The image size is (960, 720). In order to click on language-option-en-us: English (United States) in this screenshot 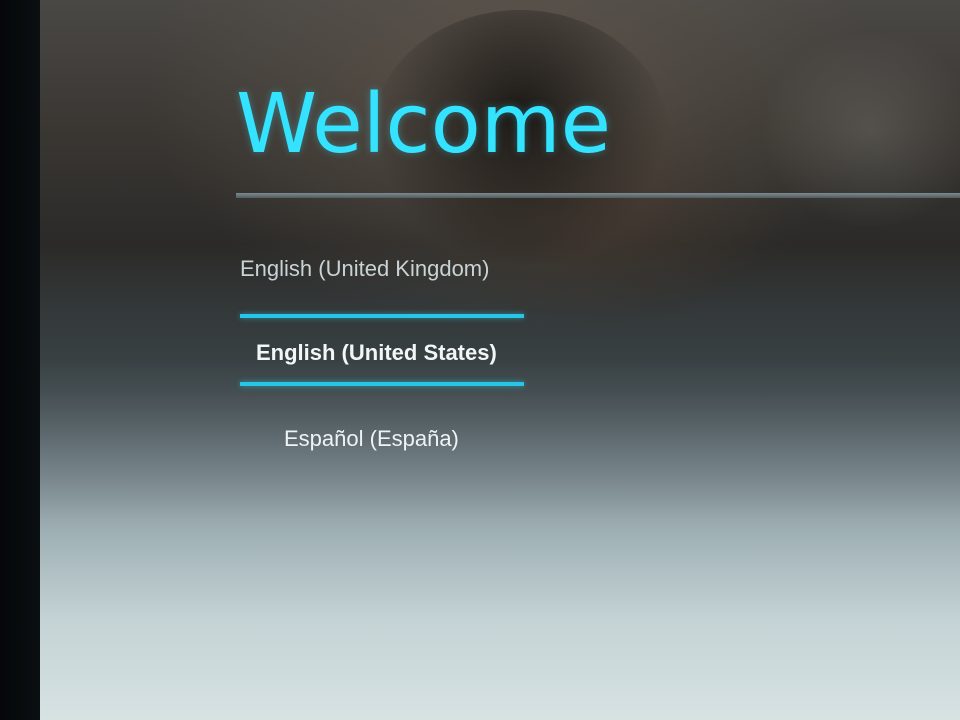, I will do `click(376, 353)`.